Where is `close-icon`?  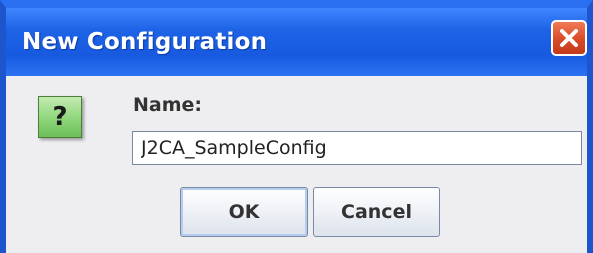 close-icon is located at coordinates (569, 38).